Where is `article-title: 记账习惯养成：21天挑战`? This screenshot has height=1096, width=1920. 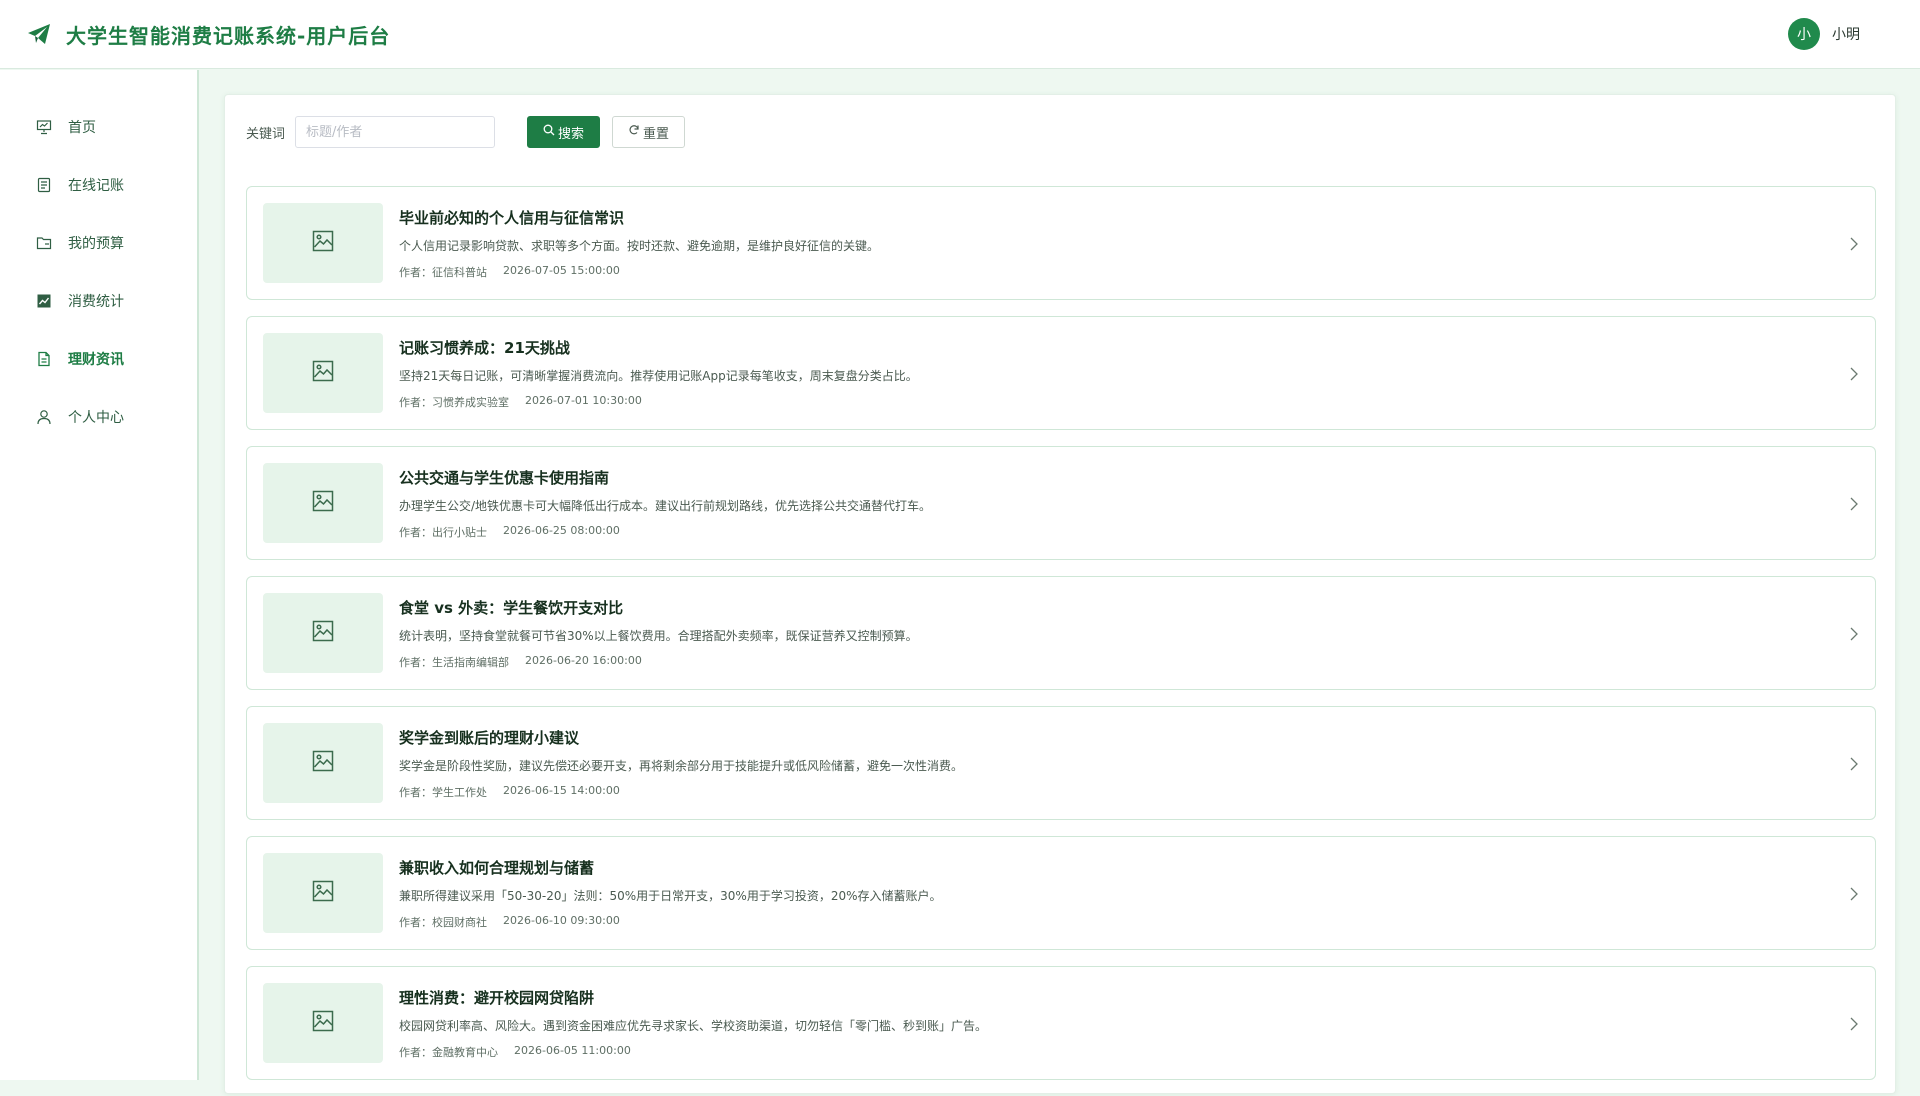 article-title: 记账习惯养成：21天挑战 is located at coordinates (484, 347).